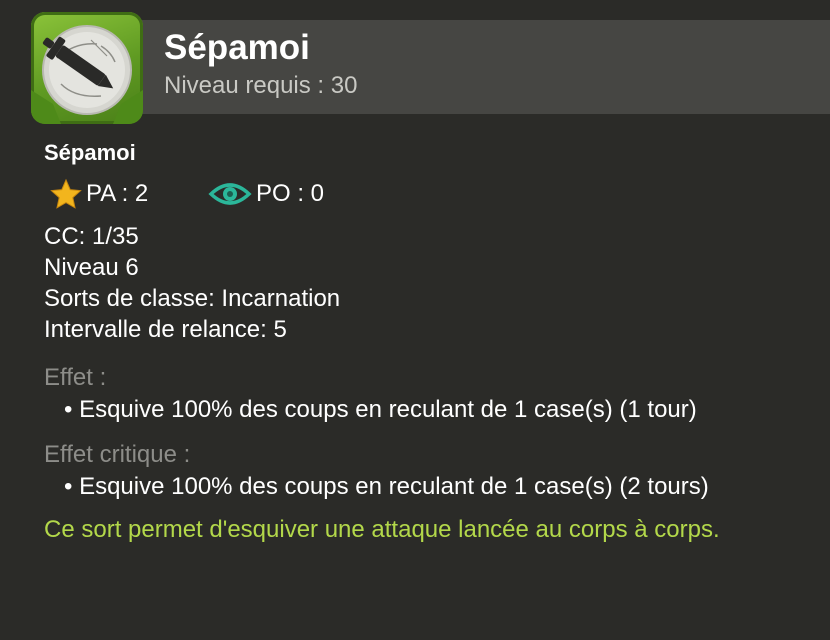 This screenshot has width=830, height=640. Describe the element at coordinates (91, 267) in the screenshot. I see `spell-level: Niveau 6` at that location.